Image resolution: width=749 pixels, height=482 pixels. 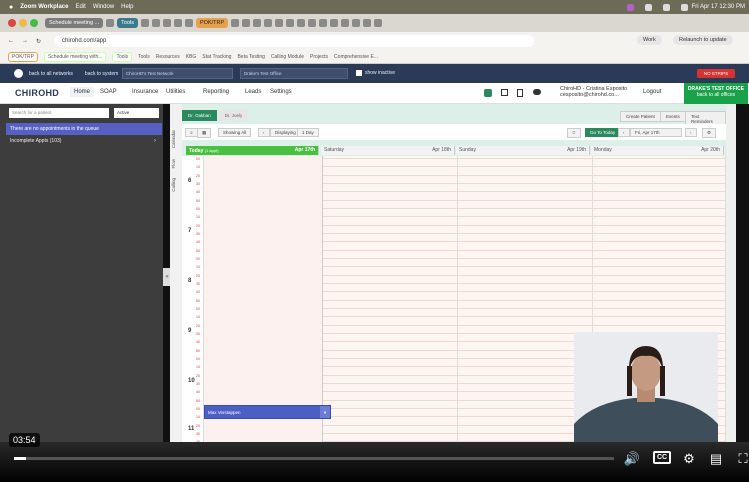 I want to click on status-select: Active, so click(x=136, y=113).